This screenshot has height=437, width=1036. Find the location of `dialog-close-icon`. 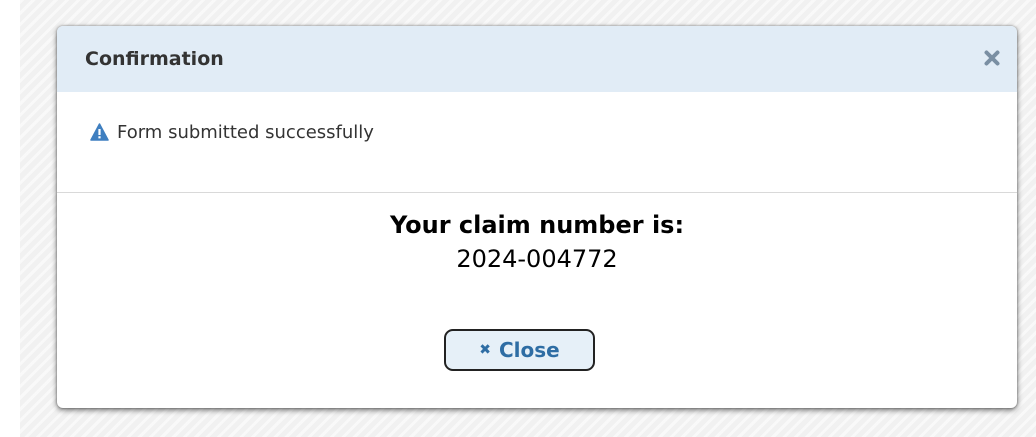

dialog-close-icon is located at coordinates (992, 58).